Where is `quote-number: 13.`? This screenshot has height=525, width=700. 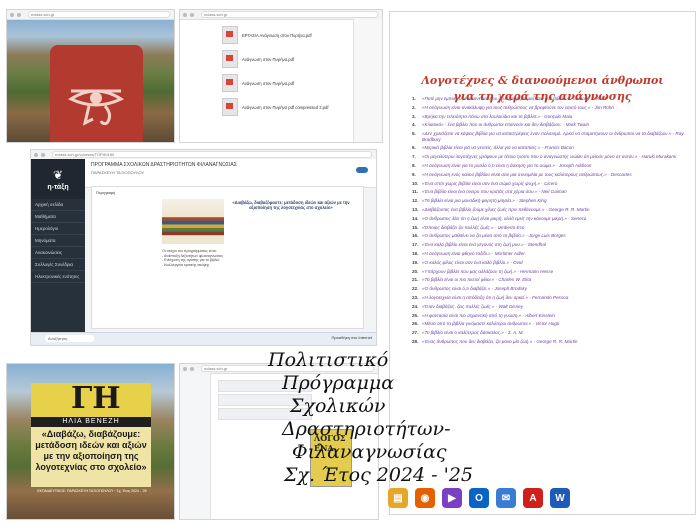
quote-number: 13. is located at coordinates (415, 209).